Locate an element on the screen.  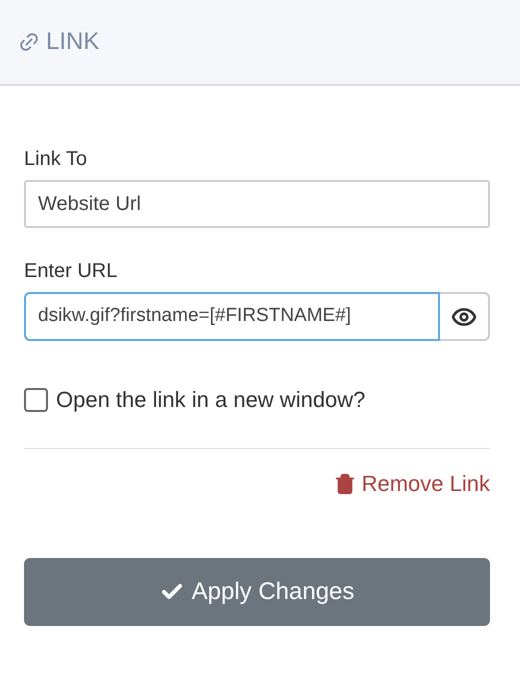
checkbox is located at coordinates (36, 400).